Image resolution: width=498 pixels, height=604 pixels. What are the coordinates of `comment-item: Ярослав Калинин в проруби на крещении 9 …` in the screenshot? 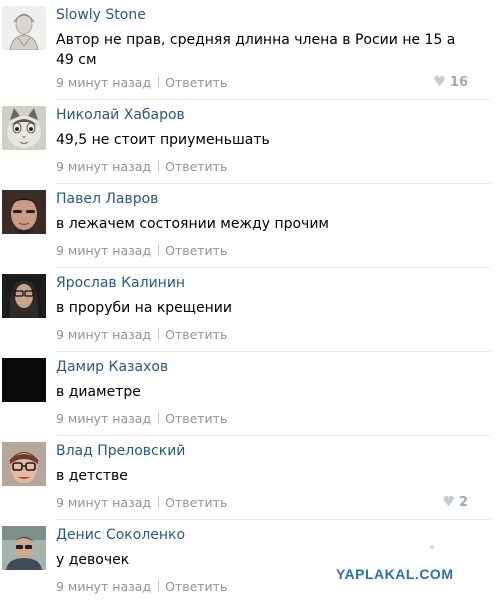 It's located at (245, 310).